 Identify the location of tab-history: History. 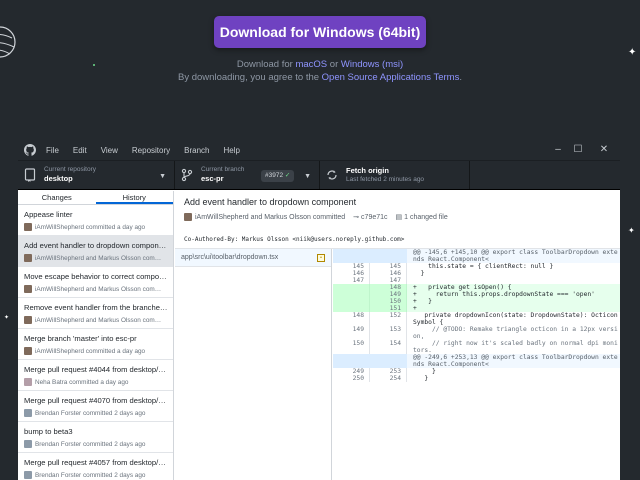
(134, 197).